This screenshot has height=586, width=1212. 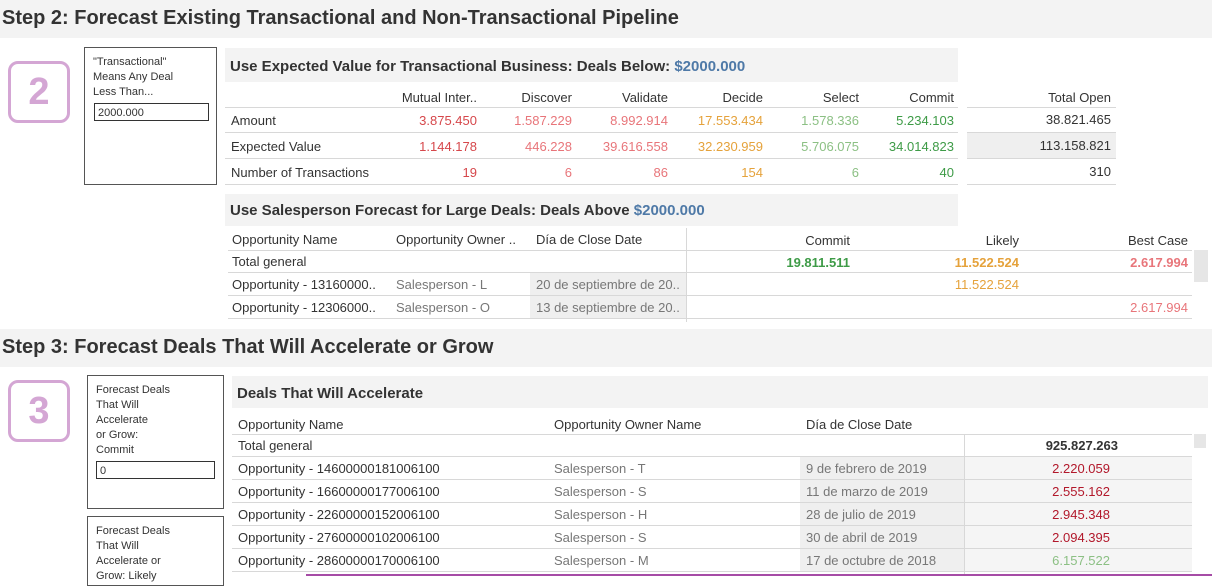 What do you see at coordinates (921, 146) in the screenshot?
I see `value-cell: 34.014.823` at bounding box center [921, 146].